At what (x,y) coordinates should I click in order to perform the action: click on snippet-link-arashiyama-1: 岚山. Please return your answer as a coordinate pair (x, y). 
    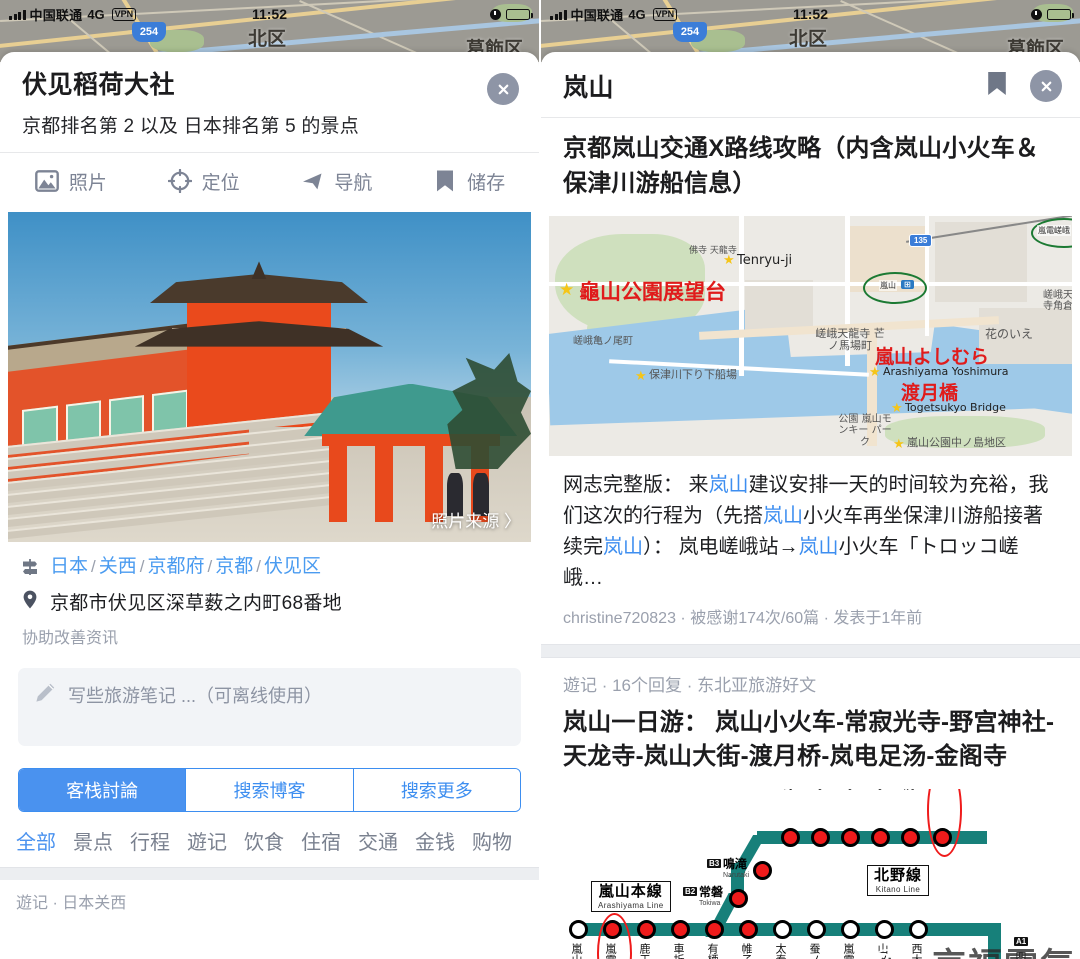
    Looking at the image, I should click on (729, 485).